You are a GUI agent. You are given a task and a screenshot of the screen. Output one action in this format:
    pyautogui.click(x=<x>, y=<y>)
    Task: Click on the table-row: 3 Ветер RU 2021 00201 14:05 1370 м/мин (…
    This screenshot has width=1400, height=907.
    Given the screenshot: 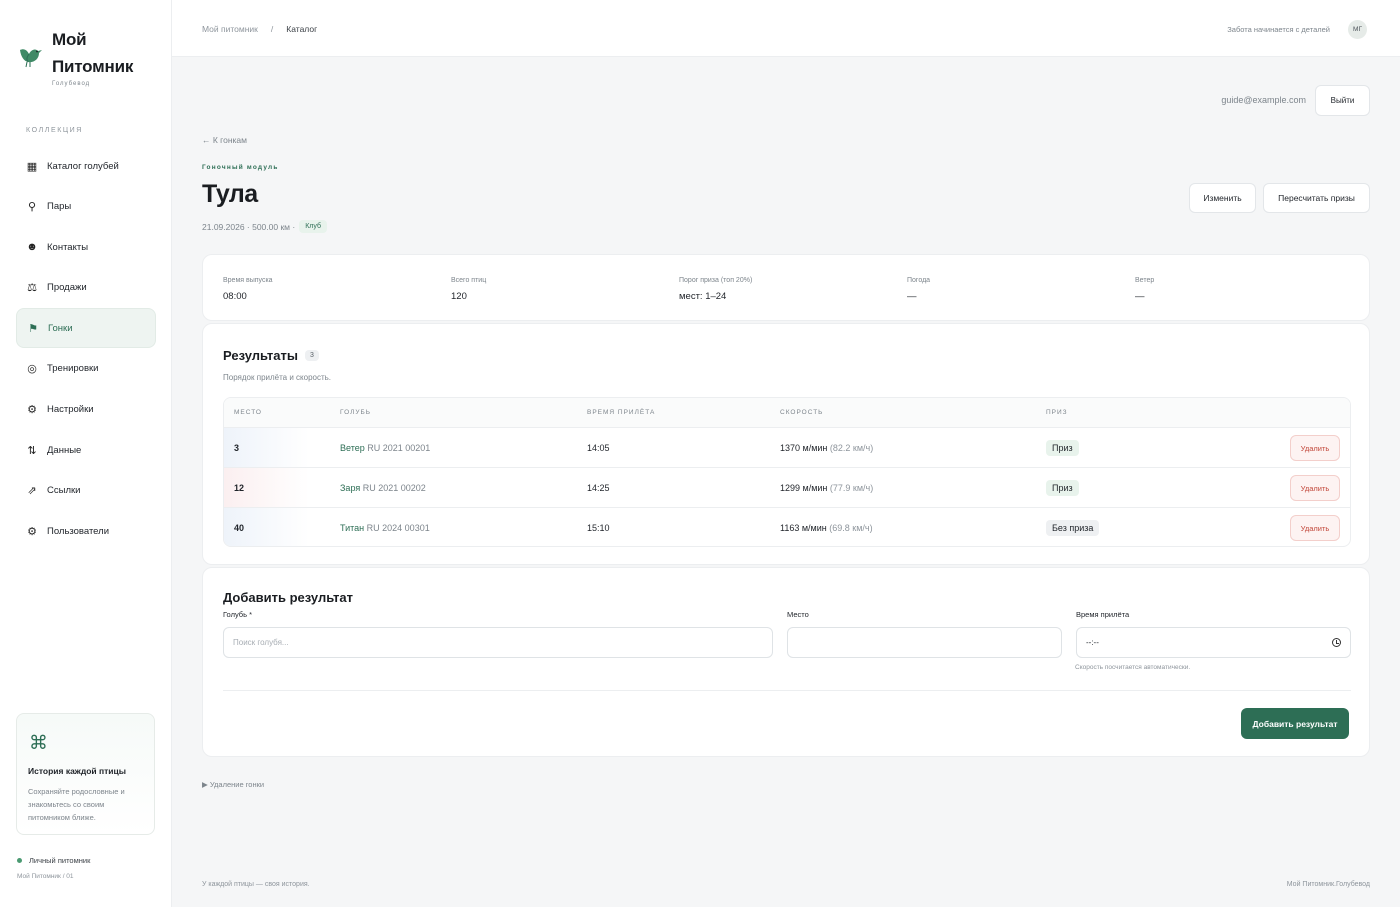 What is the action you would take?
    pyautogui.click(x=787, y=448)
    